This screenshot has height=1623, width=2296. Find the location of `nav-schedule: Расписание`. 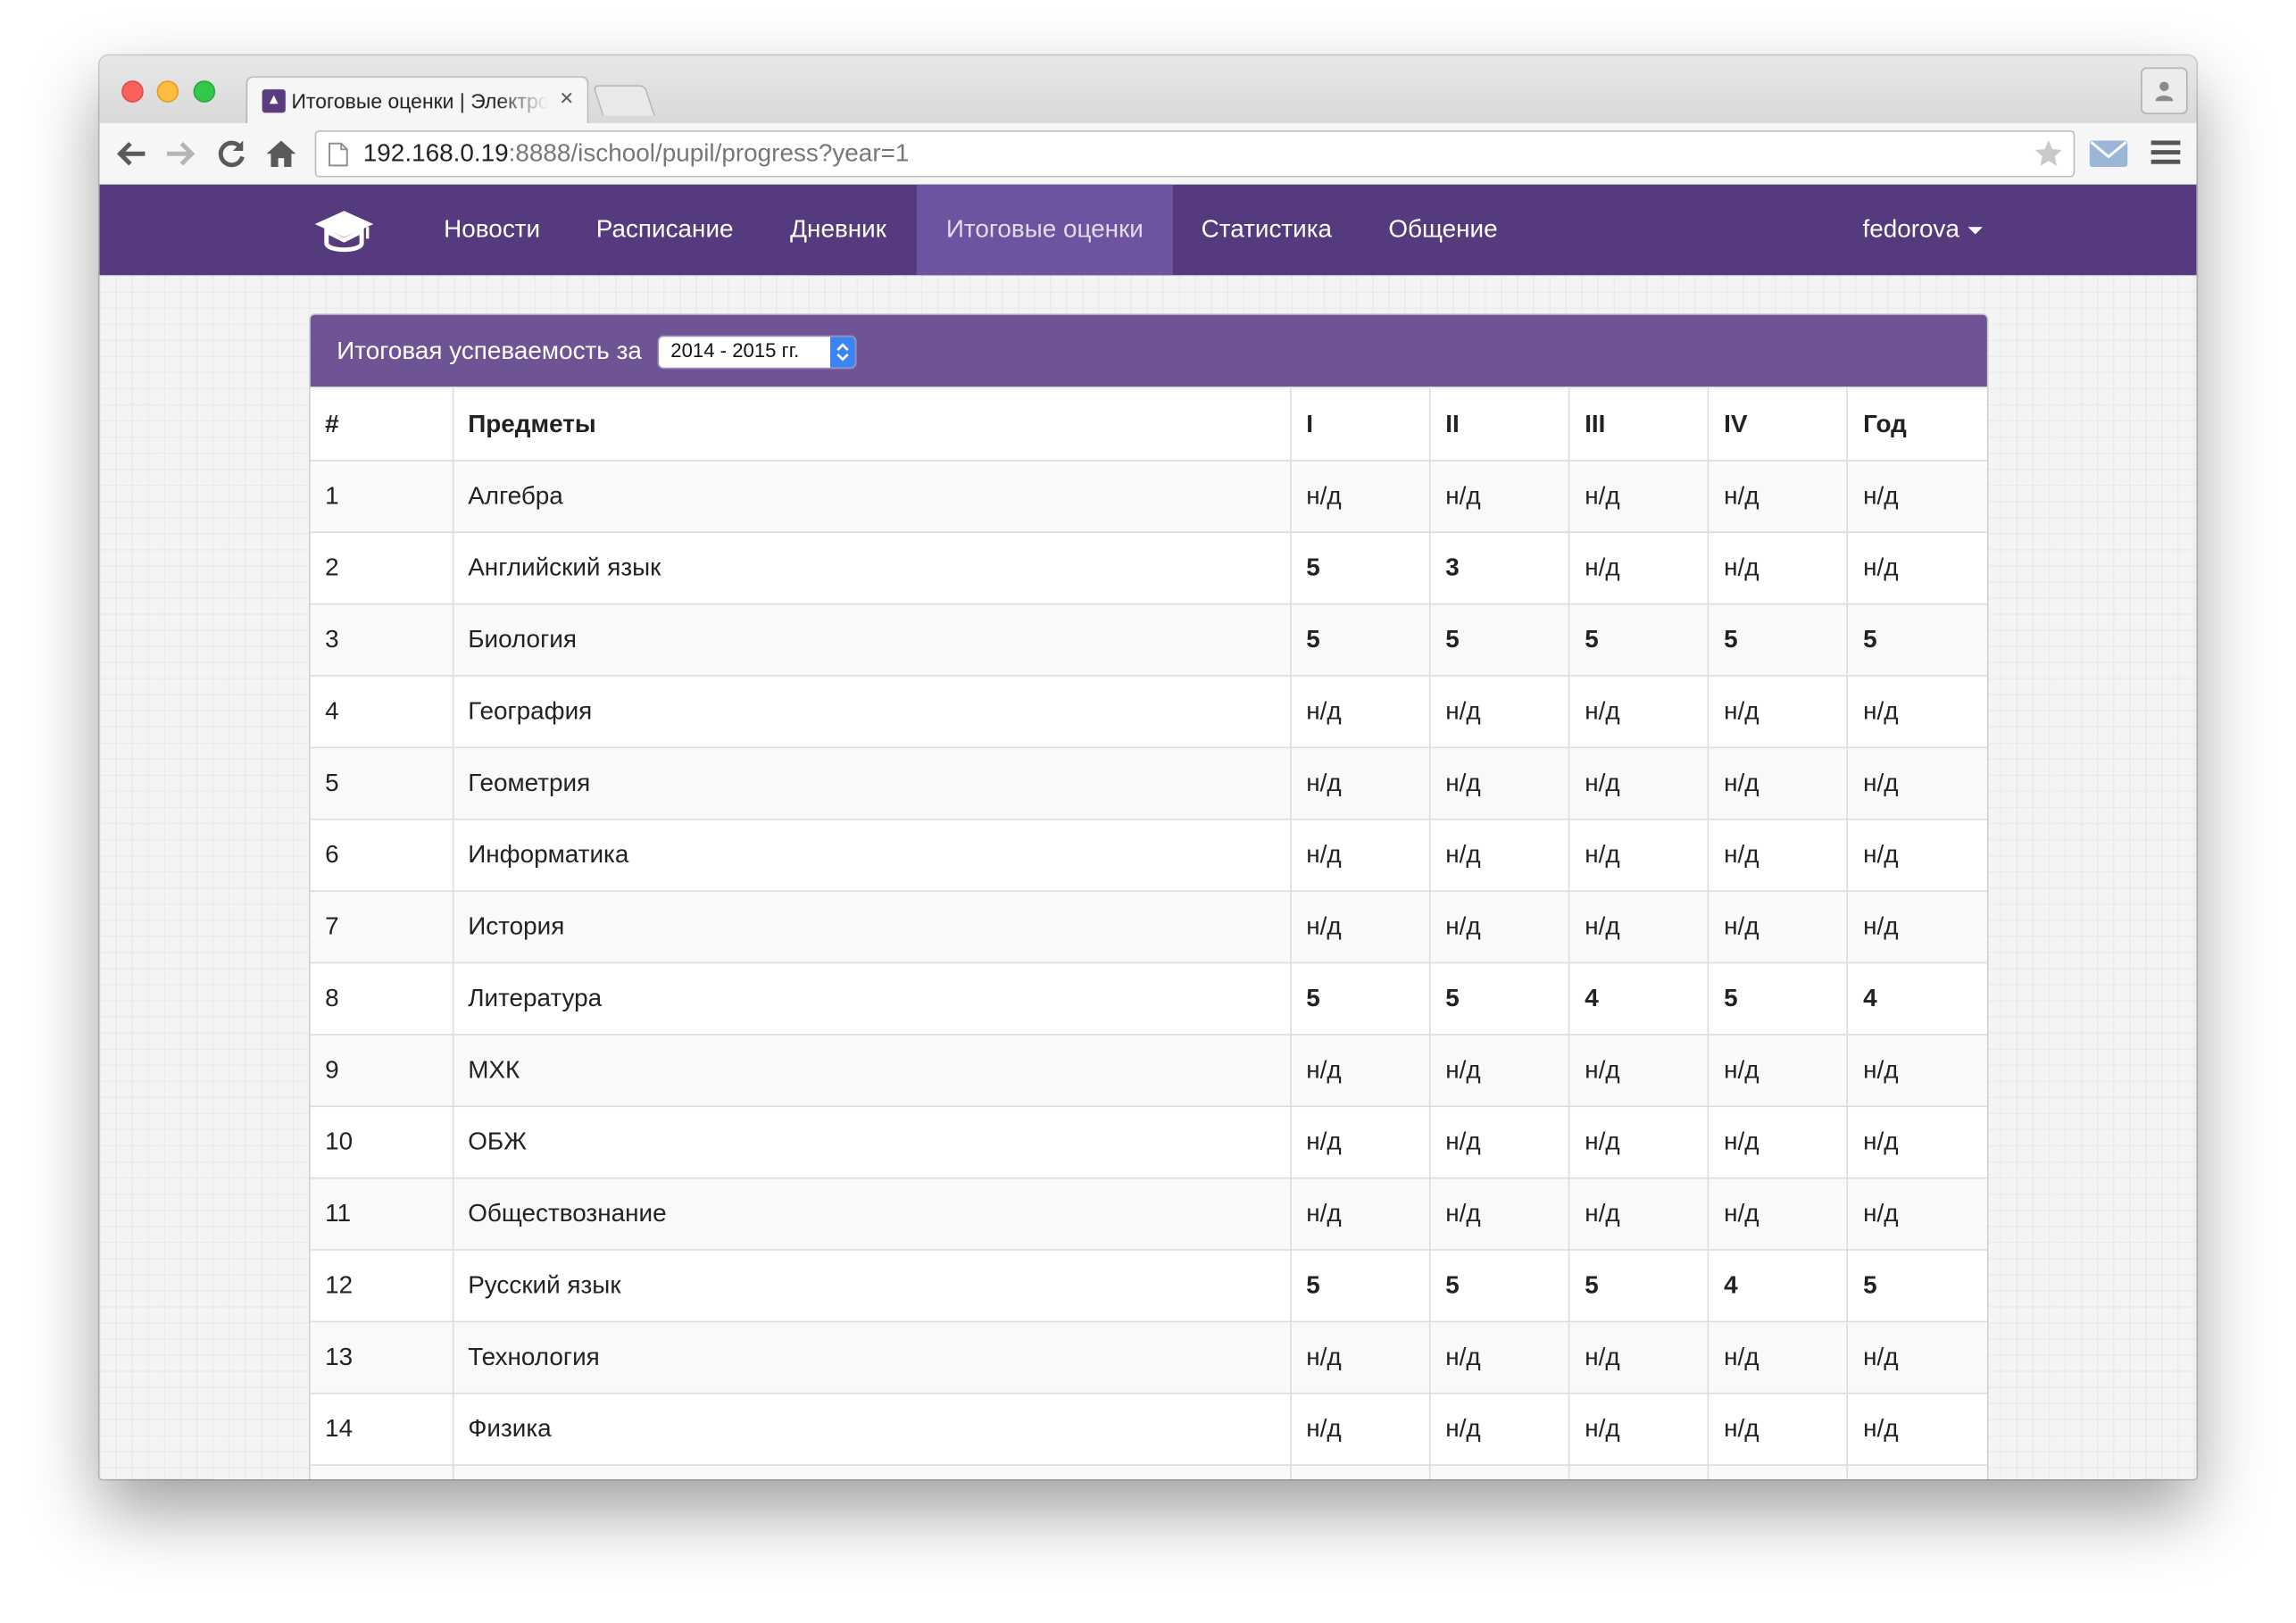

nav-schedule: Расписание is located at coordinates (664, 230).